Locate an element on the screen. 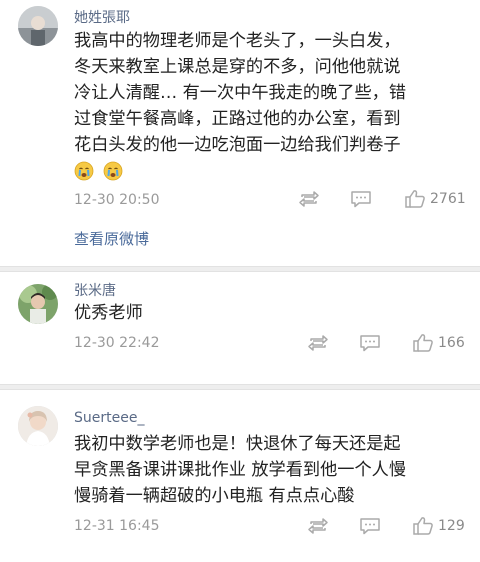 The height and width of the screenshot is (562, 480). comment-timestamp: 12-30 22:42 is located at coordinates (117, 343).